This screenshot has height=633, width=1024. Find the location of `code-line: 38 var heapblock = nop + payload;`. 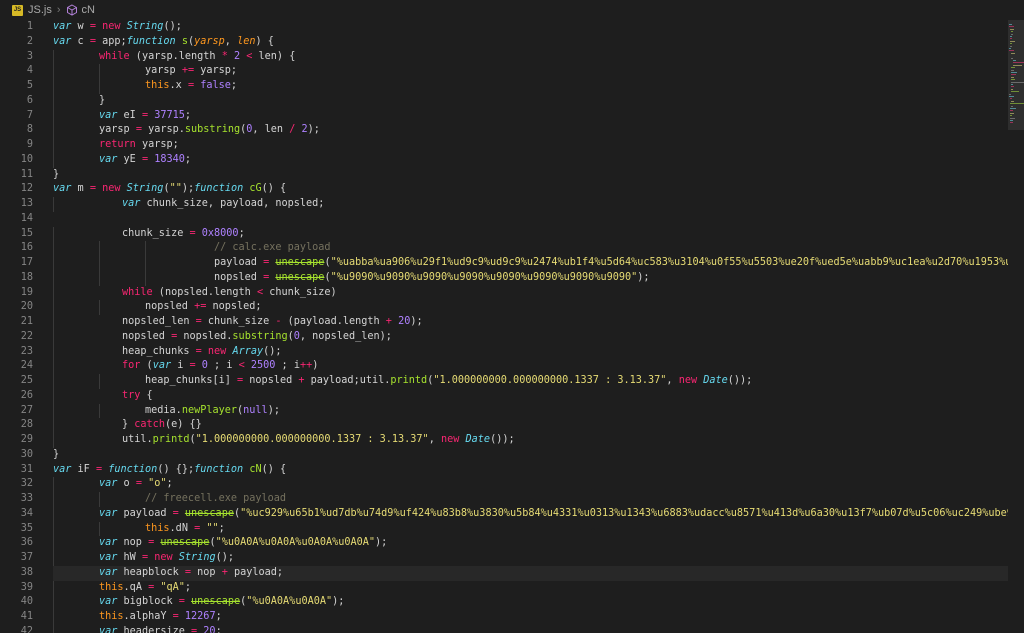

code-line: 38 var heapblock = nop + payload; is located at coordinates (504, 573).